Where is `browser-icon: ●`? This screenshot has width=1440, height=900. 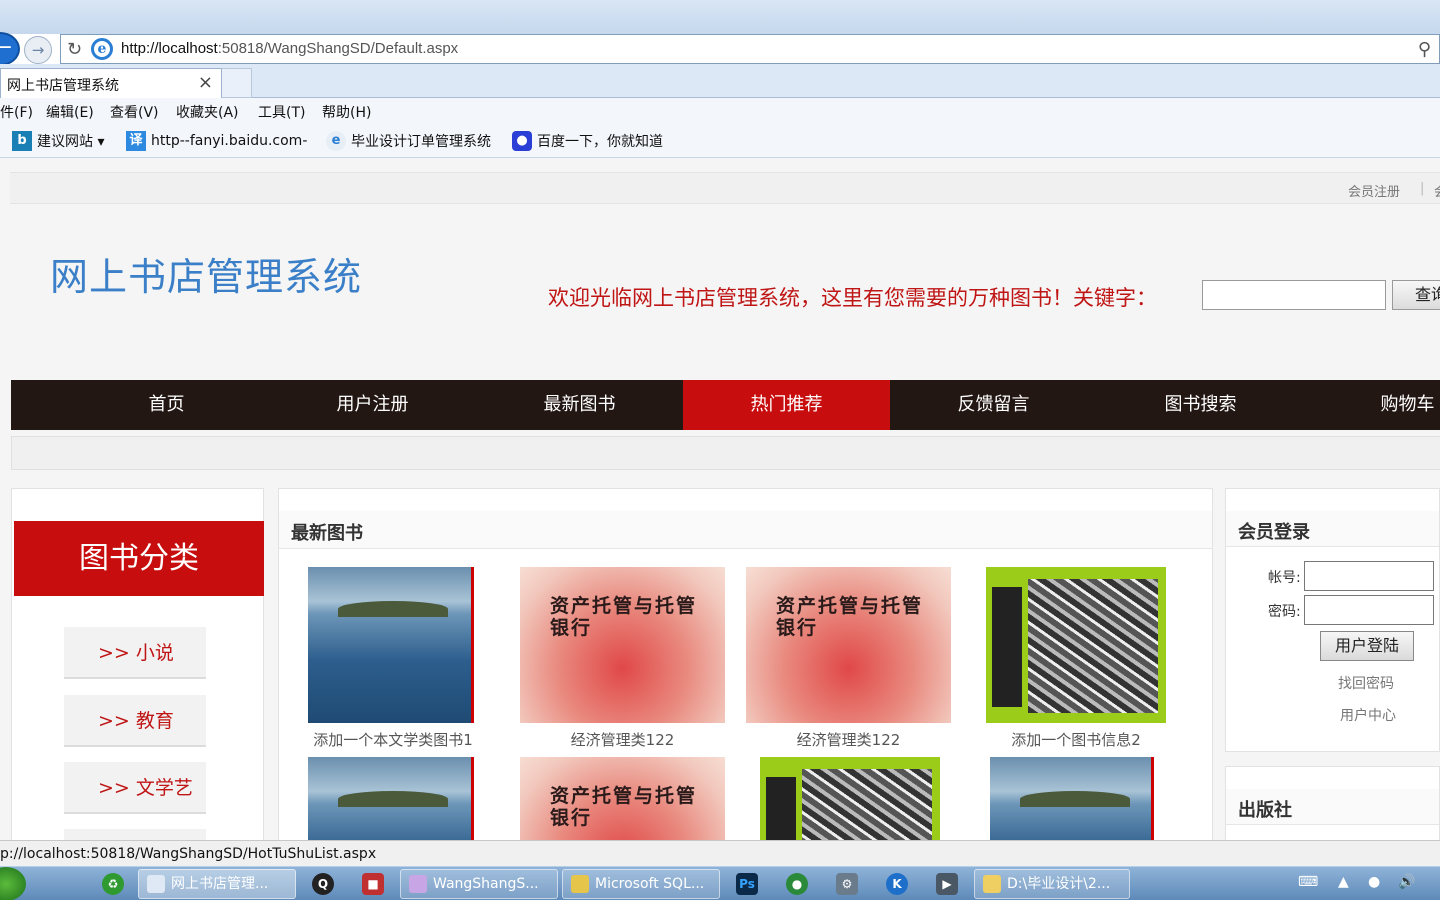
browser-icon: ● is located at coordinates (797, 884).